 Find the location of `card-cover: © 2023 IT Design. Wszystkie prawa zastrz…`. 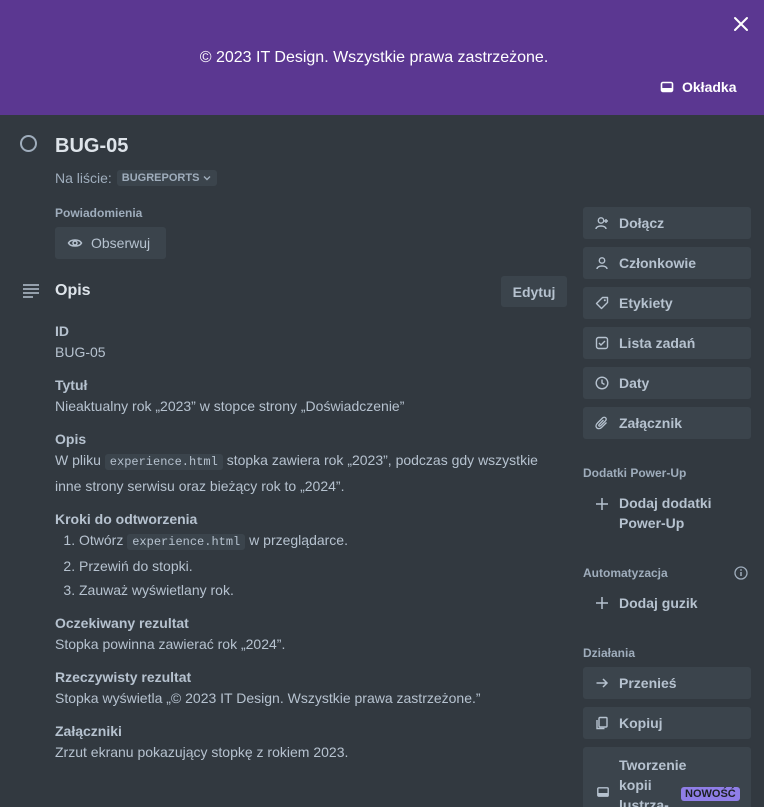

card-cover: © 2023 IT Design. Wszystkie prawa zastrz… is located at coordinates (382, 57).